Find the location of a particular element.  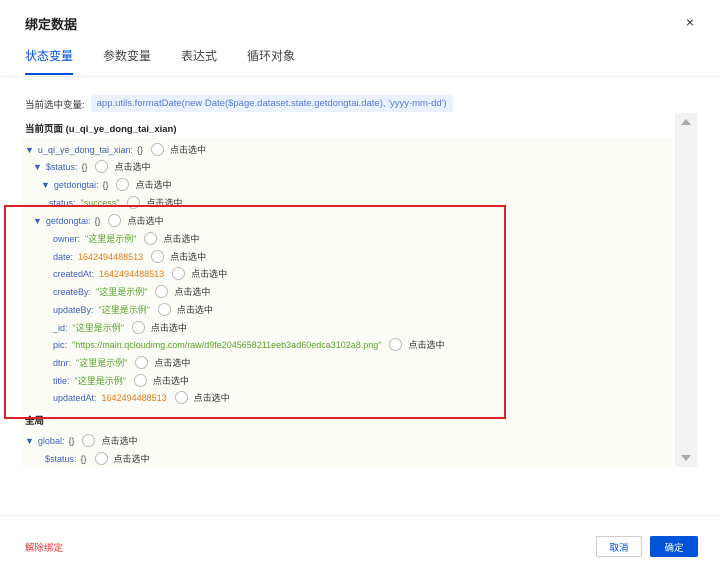

scroll-up-icon is located at coordinates (686, 122).